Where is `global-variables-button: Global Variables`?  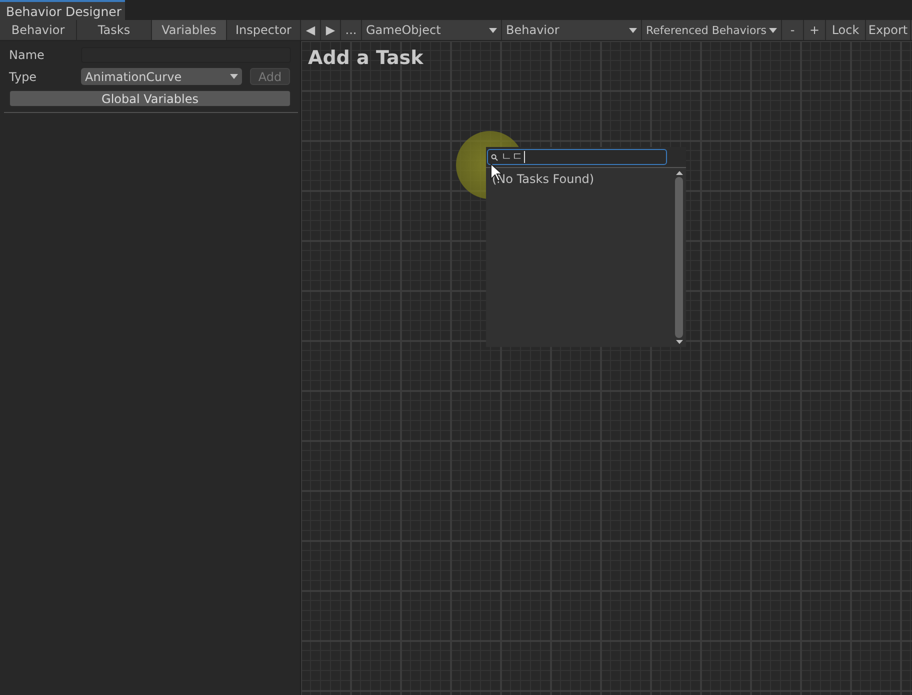
global-variables-button: Global Variables is located at coordinates (150, 98).